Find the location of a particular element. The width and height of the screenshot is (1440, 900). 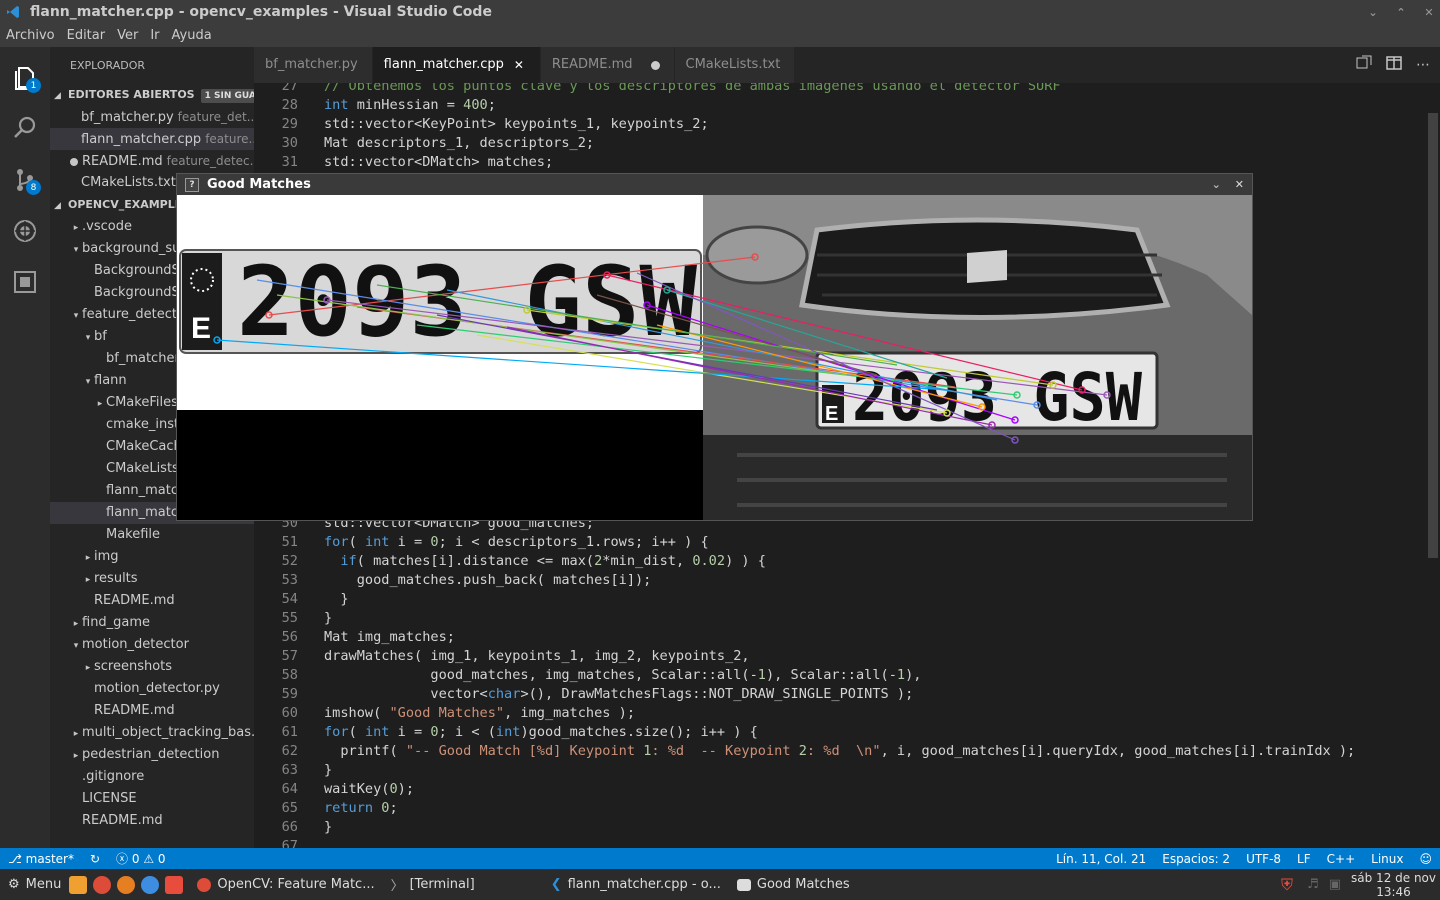

mail-icon is located at coordinates (174, 884).